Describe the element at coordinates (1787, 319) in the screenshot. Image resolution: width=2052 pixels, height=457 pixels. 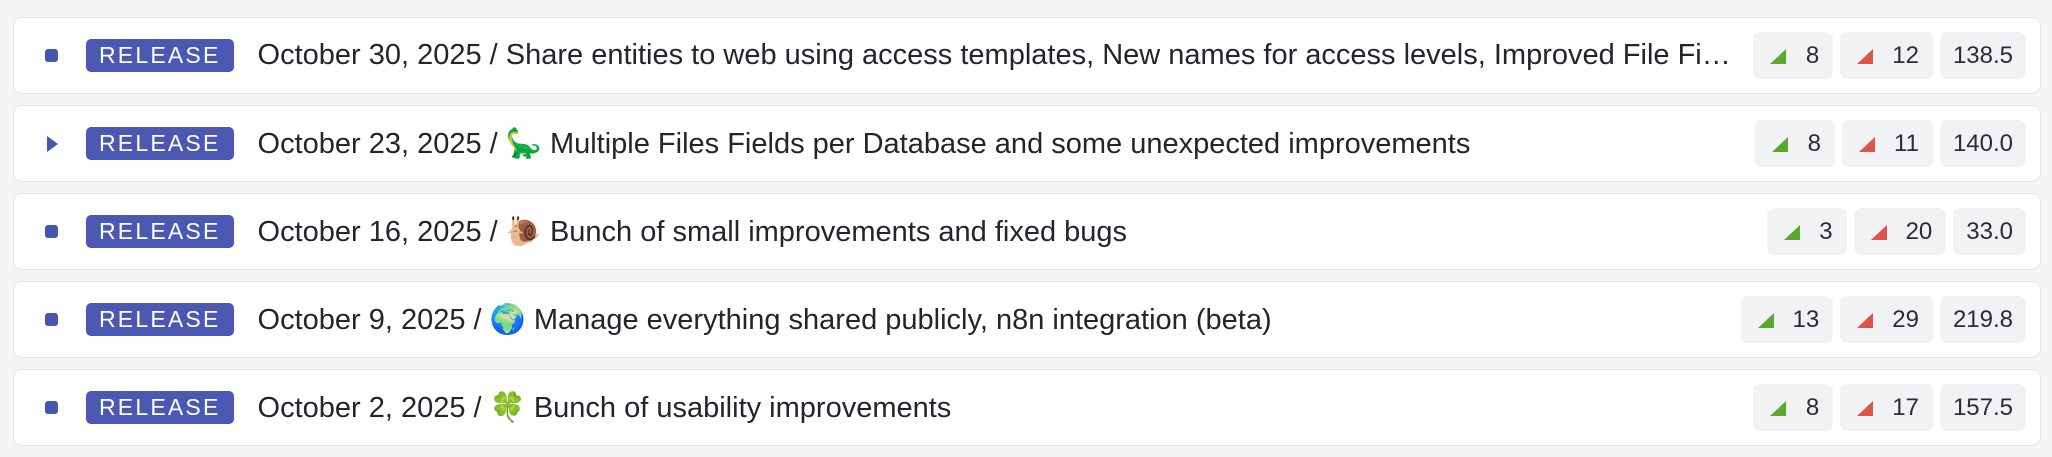
I see `upvote-stat: 13` at that location.